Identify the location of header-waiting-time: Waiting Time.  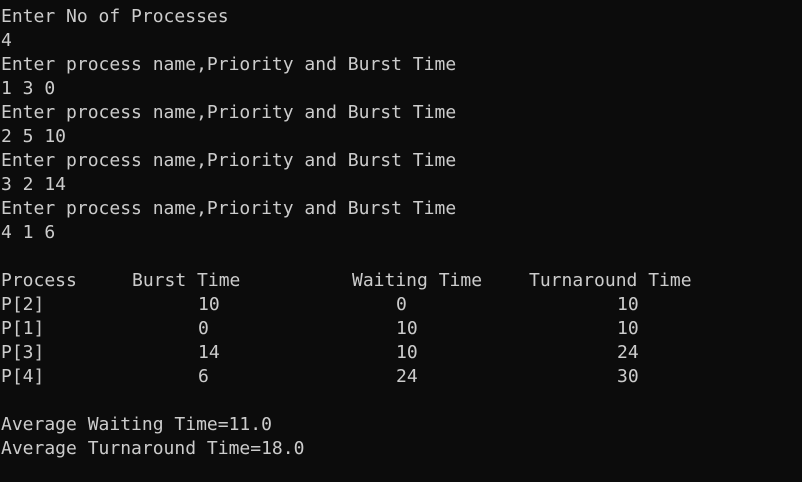
(417, 280).